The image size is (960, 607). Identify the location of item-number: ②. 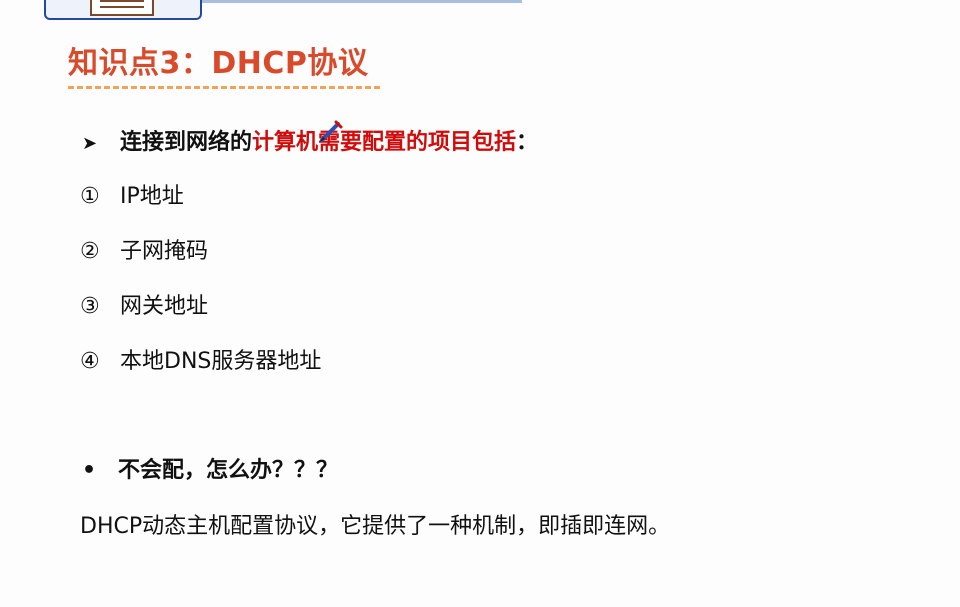
(90, 251).